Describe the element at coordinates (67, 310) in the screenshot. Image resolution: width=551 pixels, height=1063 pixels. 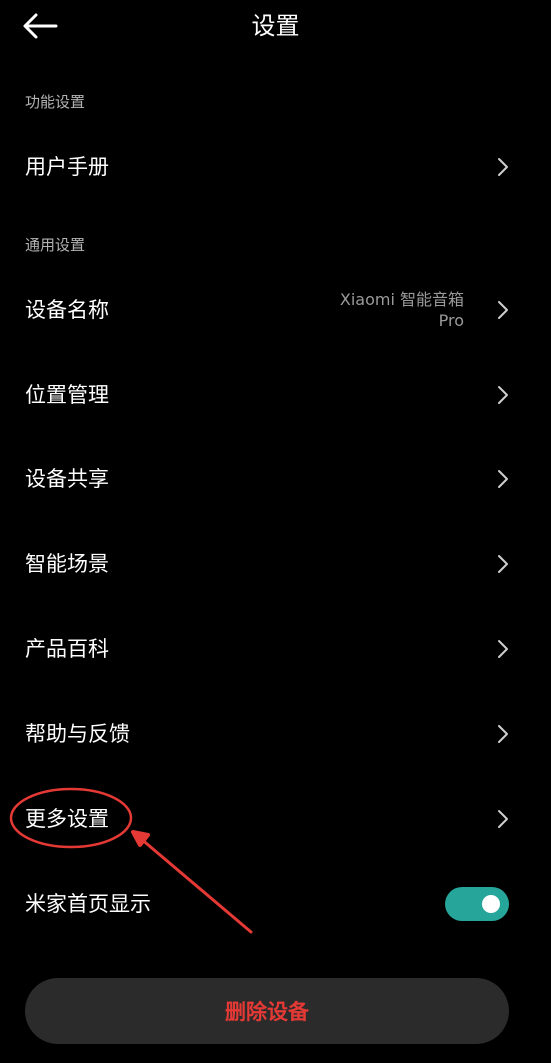
I see `row-label: 设备名称` at that location.